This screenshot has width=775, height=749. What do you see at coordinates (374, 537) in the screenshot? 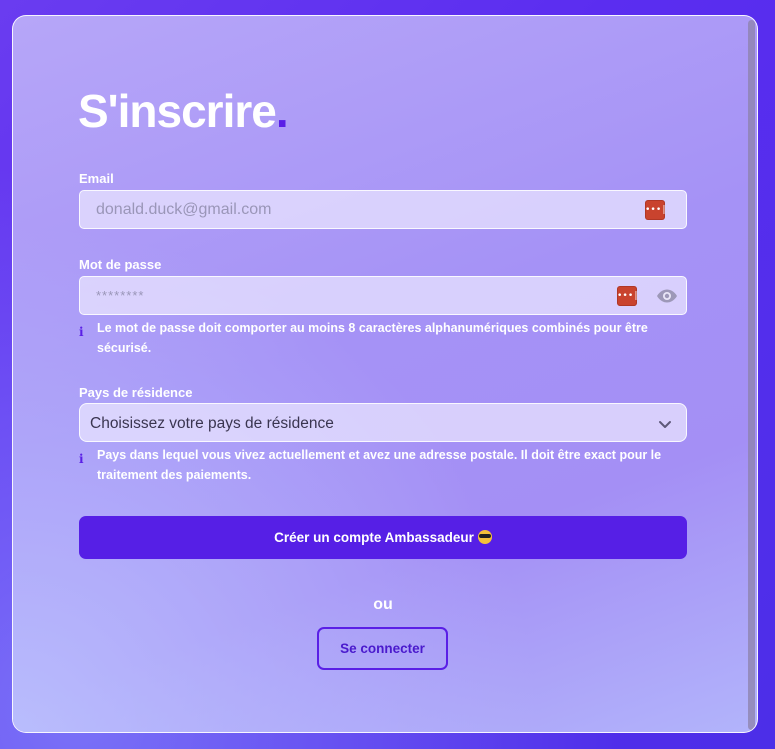
I see `create-account-label: Créer un compte Ambassadeur` at bounding box center [374, 537].